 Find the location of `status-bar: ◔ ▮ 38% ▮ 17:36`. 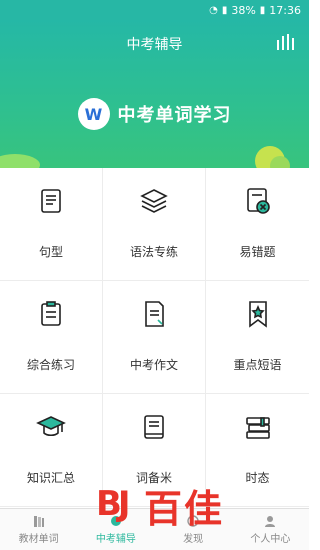

status-bar: ◔ ▮ 38% ▮ 17:36 is located at coordinates (154, 10).